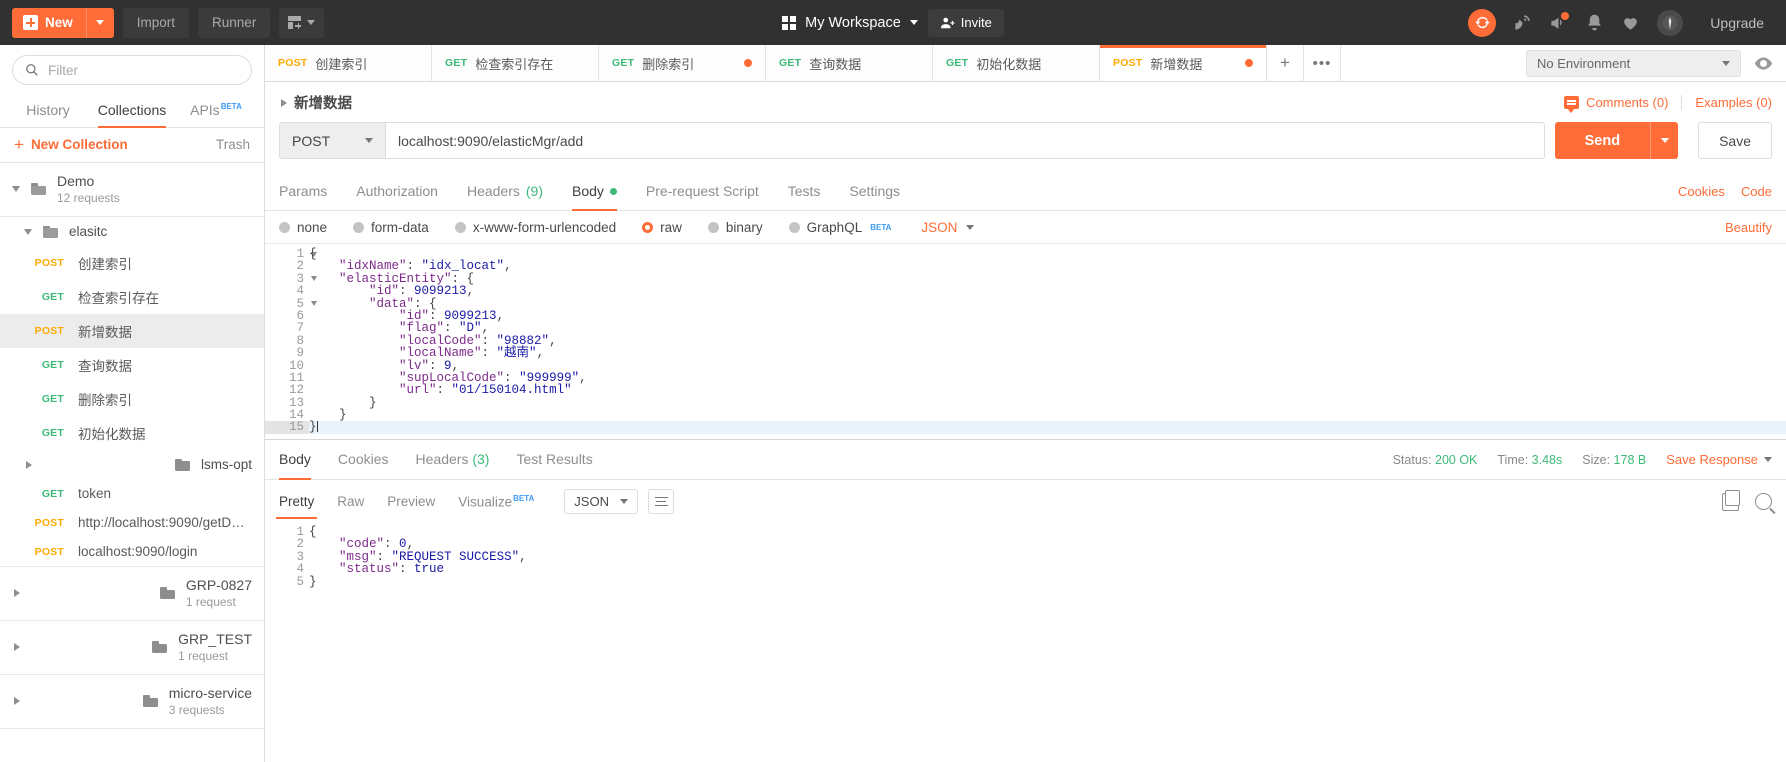 The width and height of the screenshot is (1786, 762). Describe the element at coordinates (303, 191) in the screenshot. I see `tab-params: Params` at that location.